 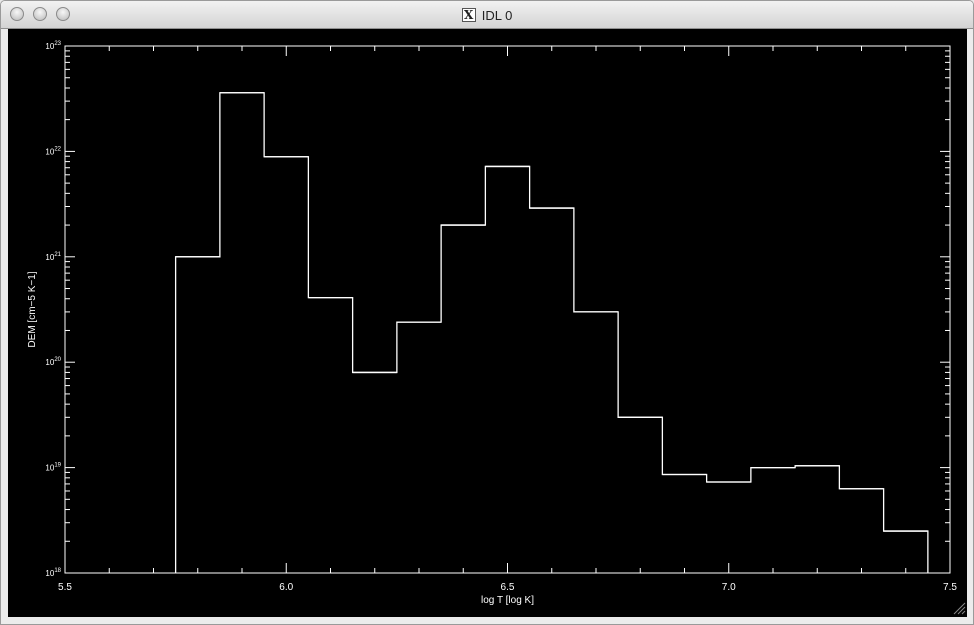 What do you see at coordinates (507, 600) in the screenshot?
I see `x-axis-label: log T [log K]` at bounding box center [507, 600].